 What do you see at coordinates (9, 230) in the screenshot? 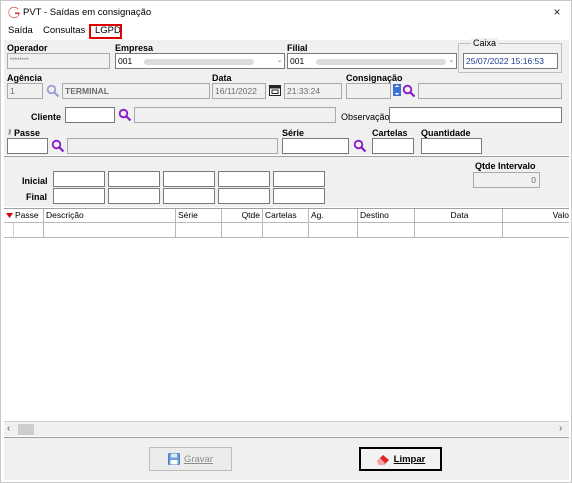
I see `row-indicator-cell` at bounding box center [9, 230].